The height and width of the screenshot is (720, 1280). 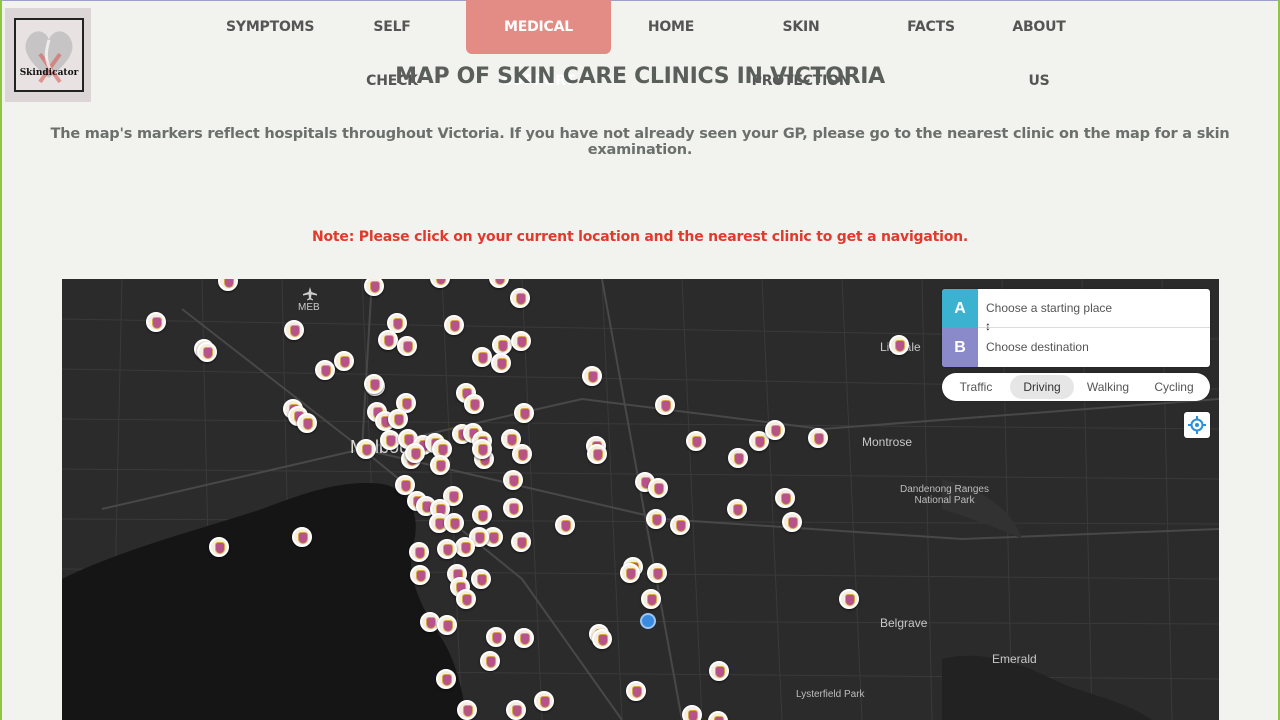 I want to click on map-label-montrose: Montrose, so click(x=887, y=442).